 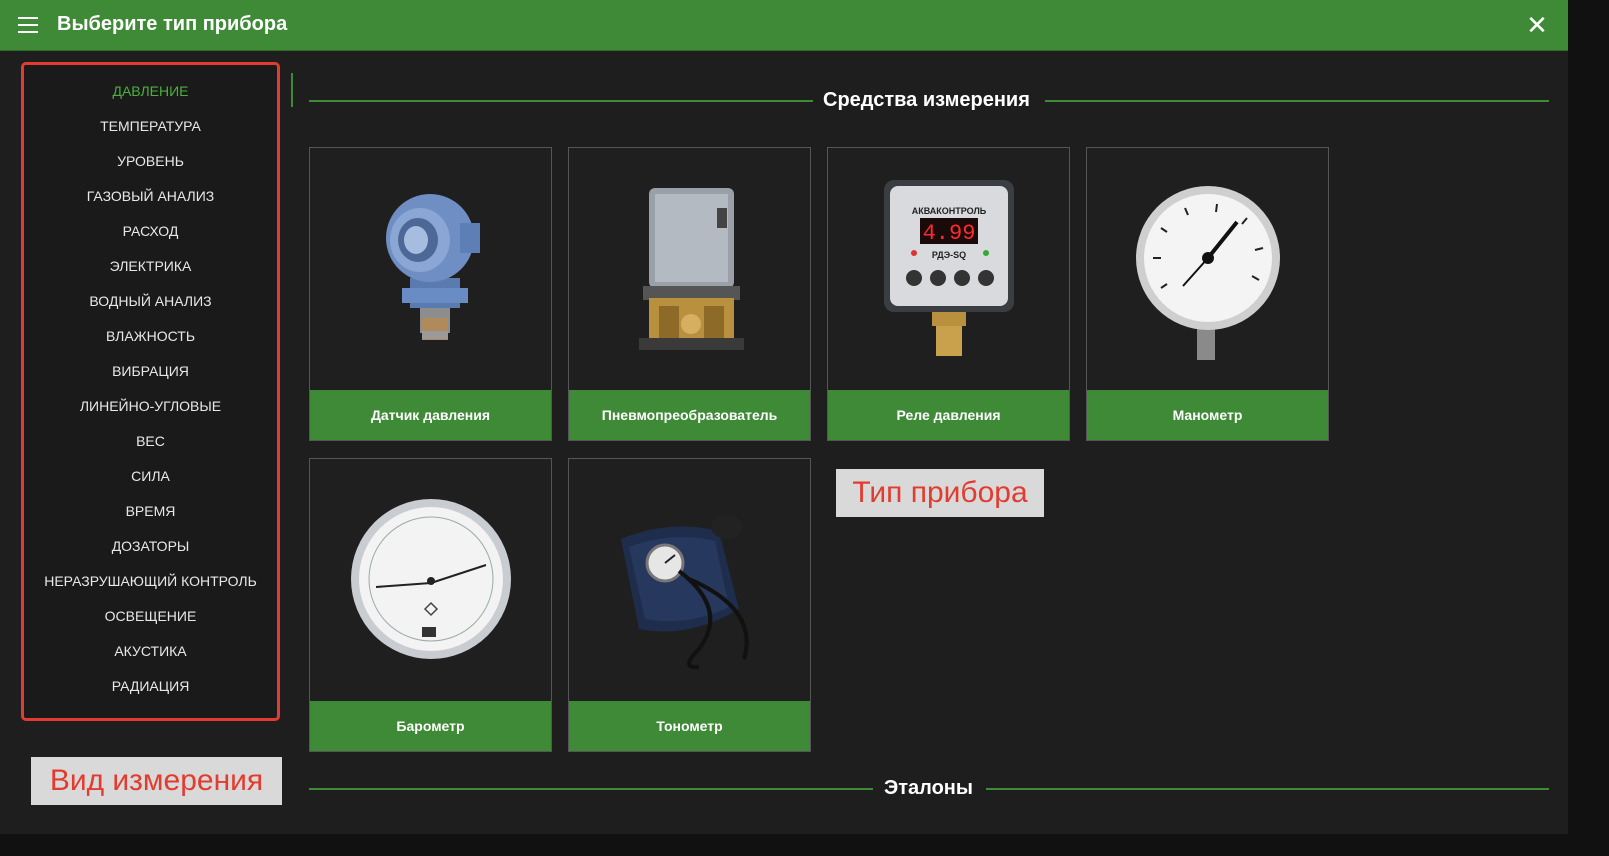 What do you see at coordinates (150, 686) in the screenshot?
I see `sidebar-item-radiation: РАДИАЦИЯ` at bounding box center [150, 686].